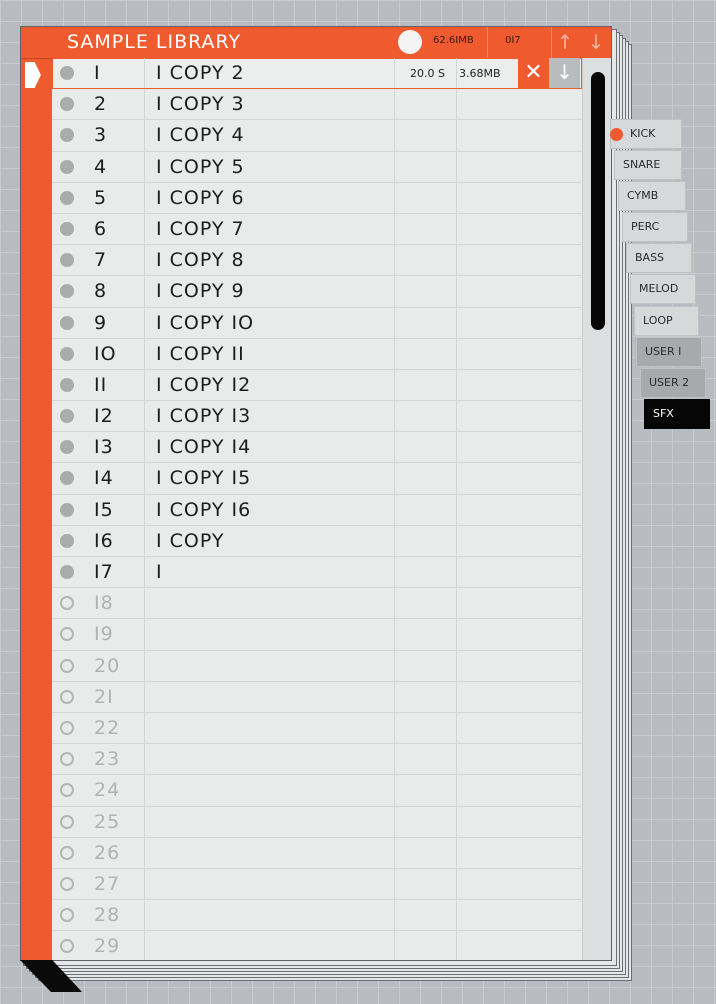  I want to click on list-item: 2I, so click(318, 697).